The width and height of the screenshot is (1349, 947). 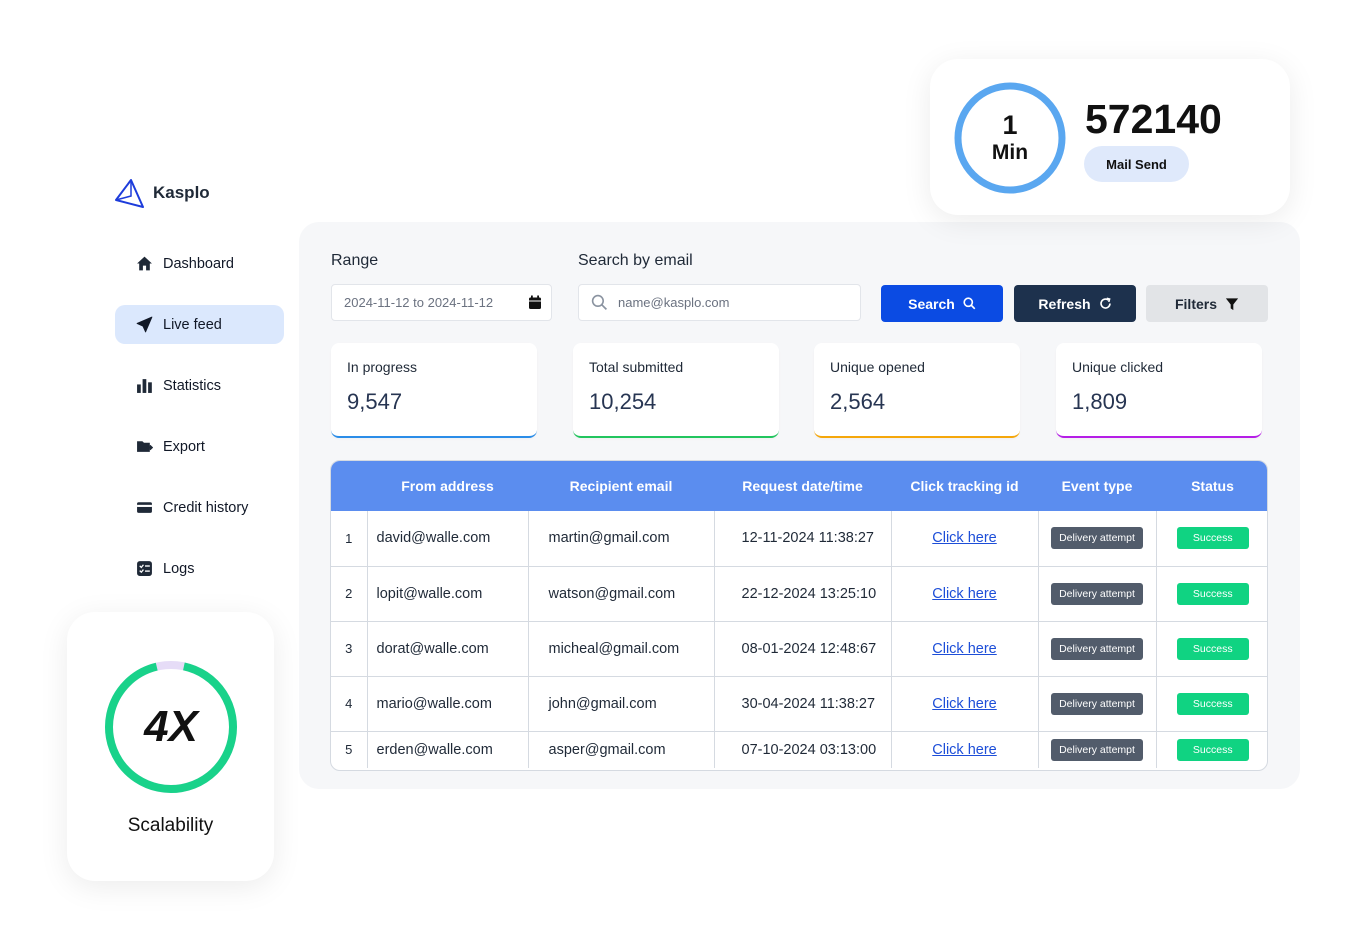 I want to click on sidebar-item-export: Export, so click(x=199, y=446).